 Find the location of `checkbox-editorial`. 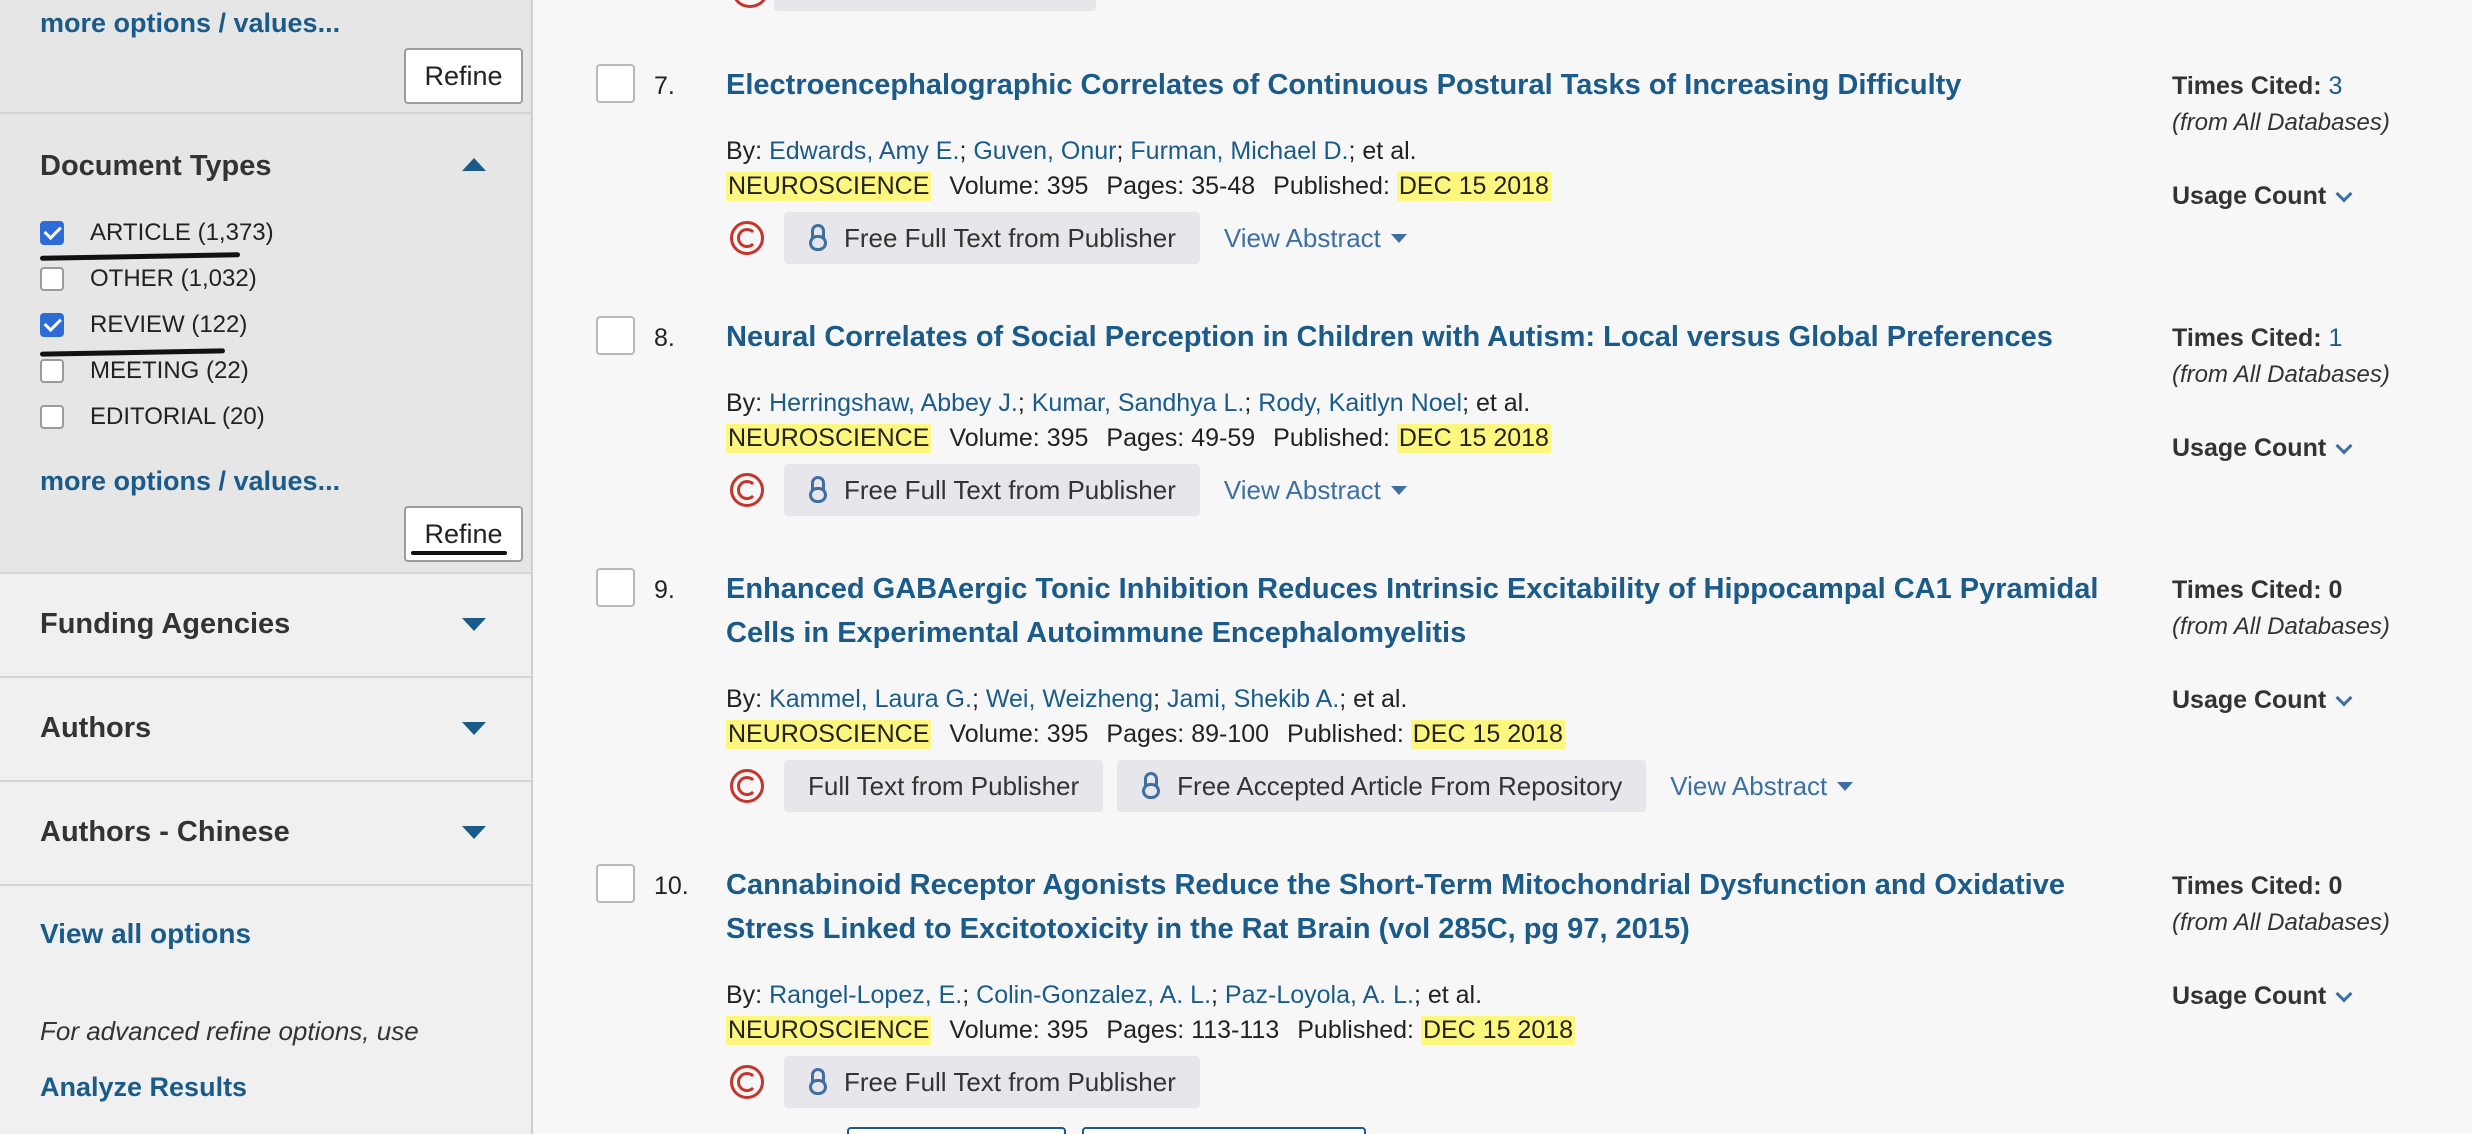

checkbox-editorial is located at coordinates (52, 417).